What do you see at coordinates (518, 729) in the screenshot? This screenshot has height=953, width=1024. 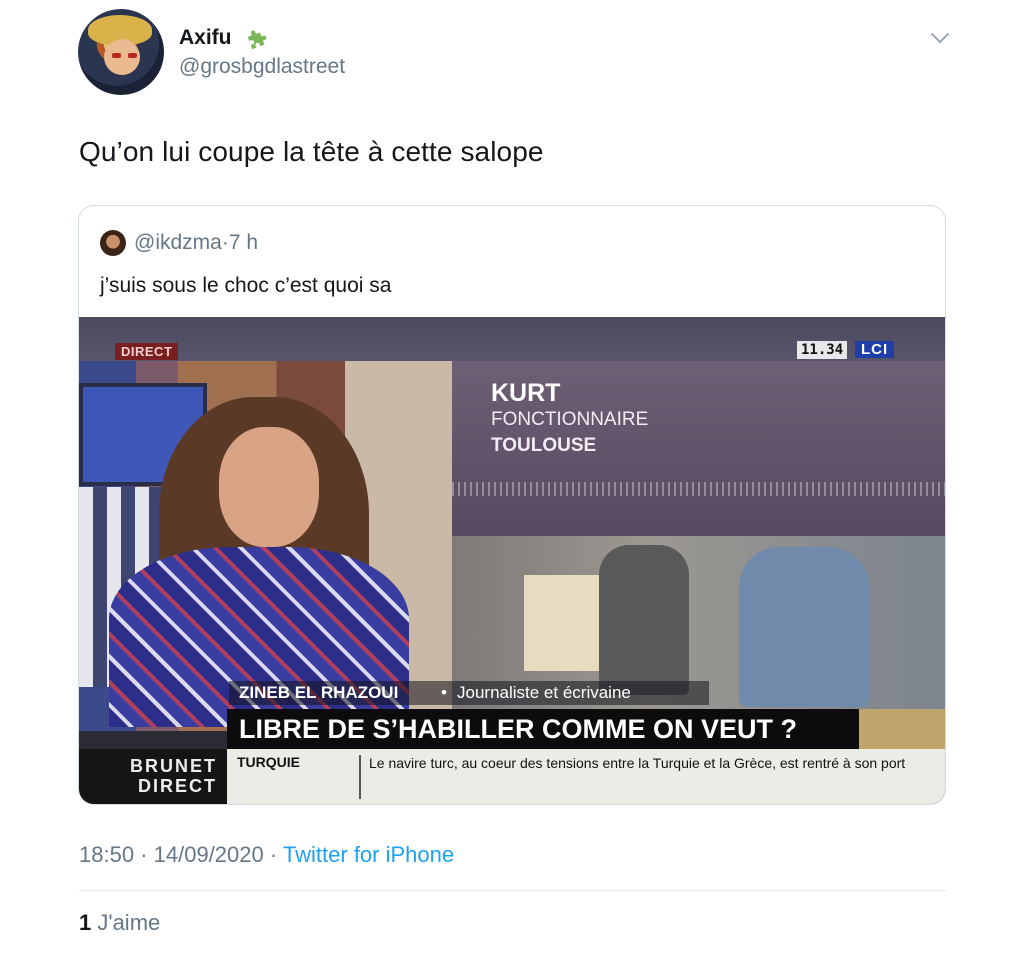 I see `broadcast-headline: LIBRE DE S’HABILLER COMME ON VEUT ?` at bounding box center [518, 729].